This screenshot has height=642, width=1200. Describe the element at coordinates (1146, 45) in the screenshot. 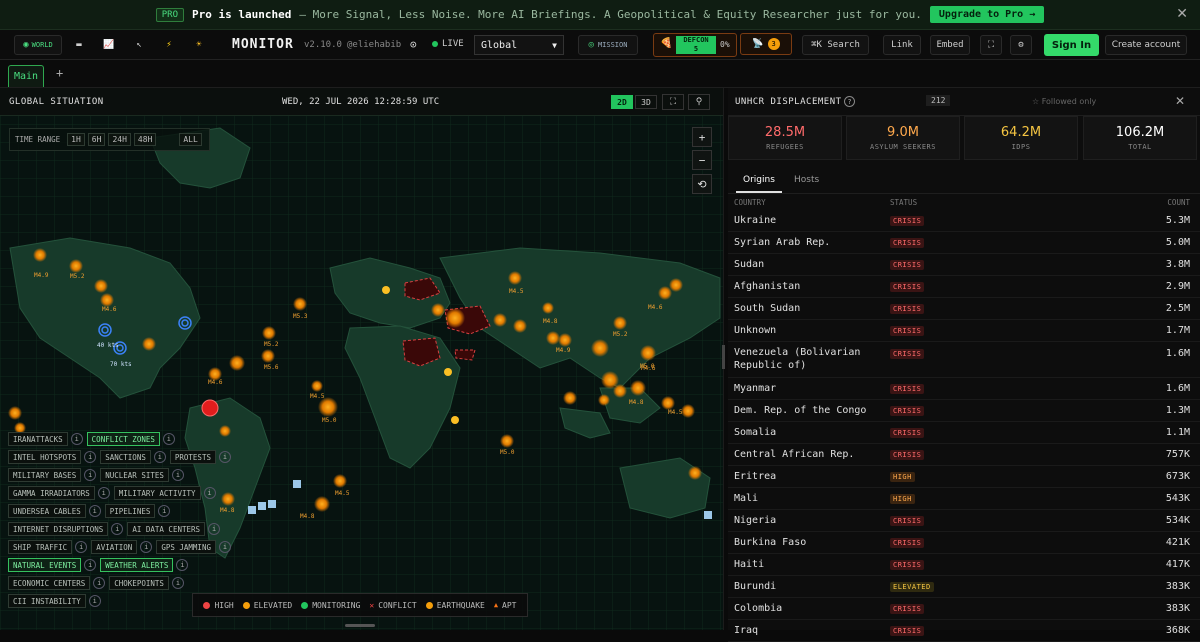

I see `create-account-button: Create account` at that location.